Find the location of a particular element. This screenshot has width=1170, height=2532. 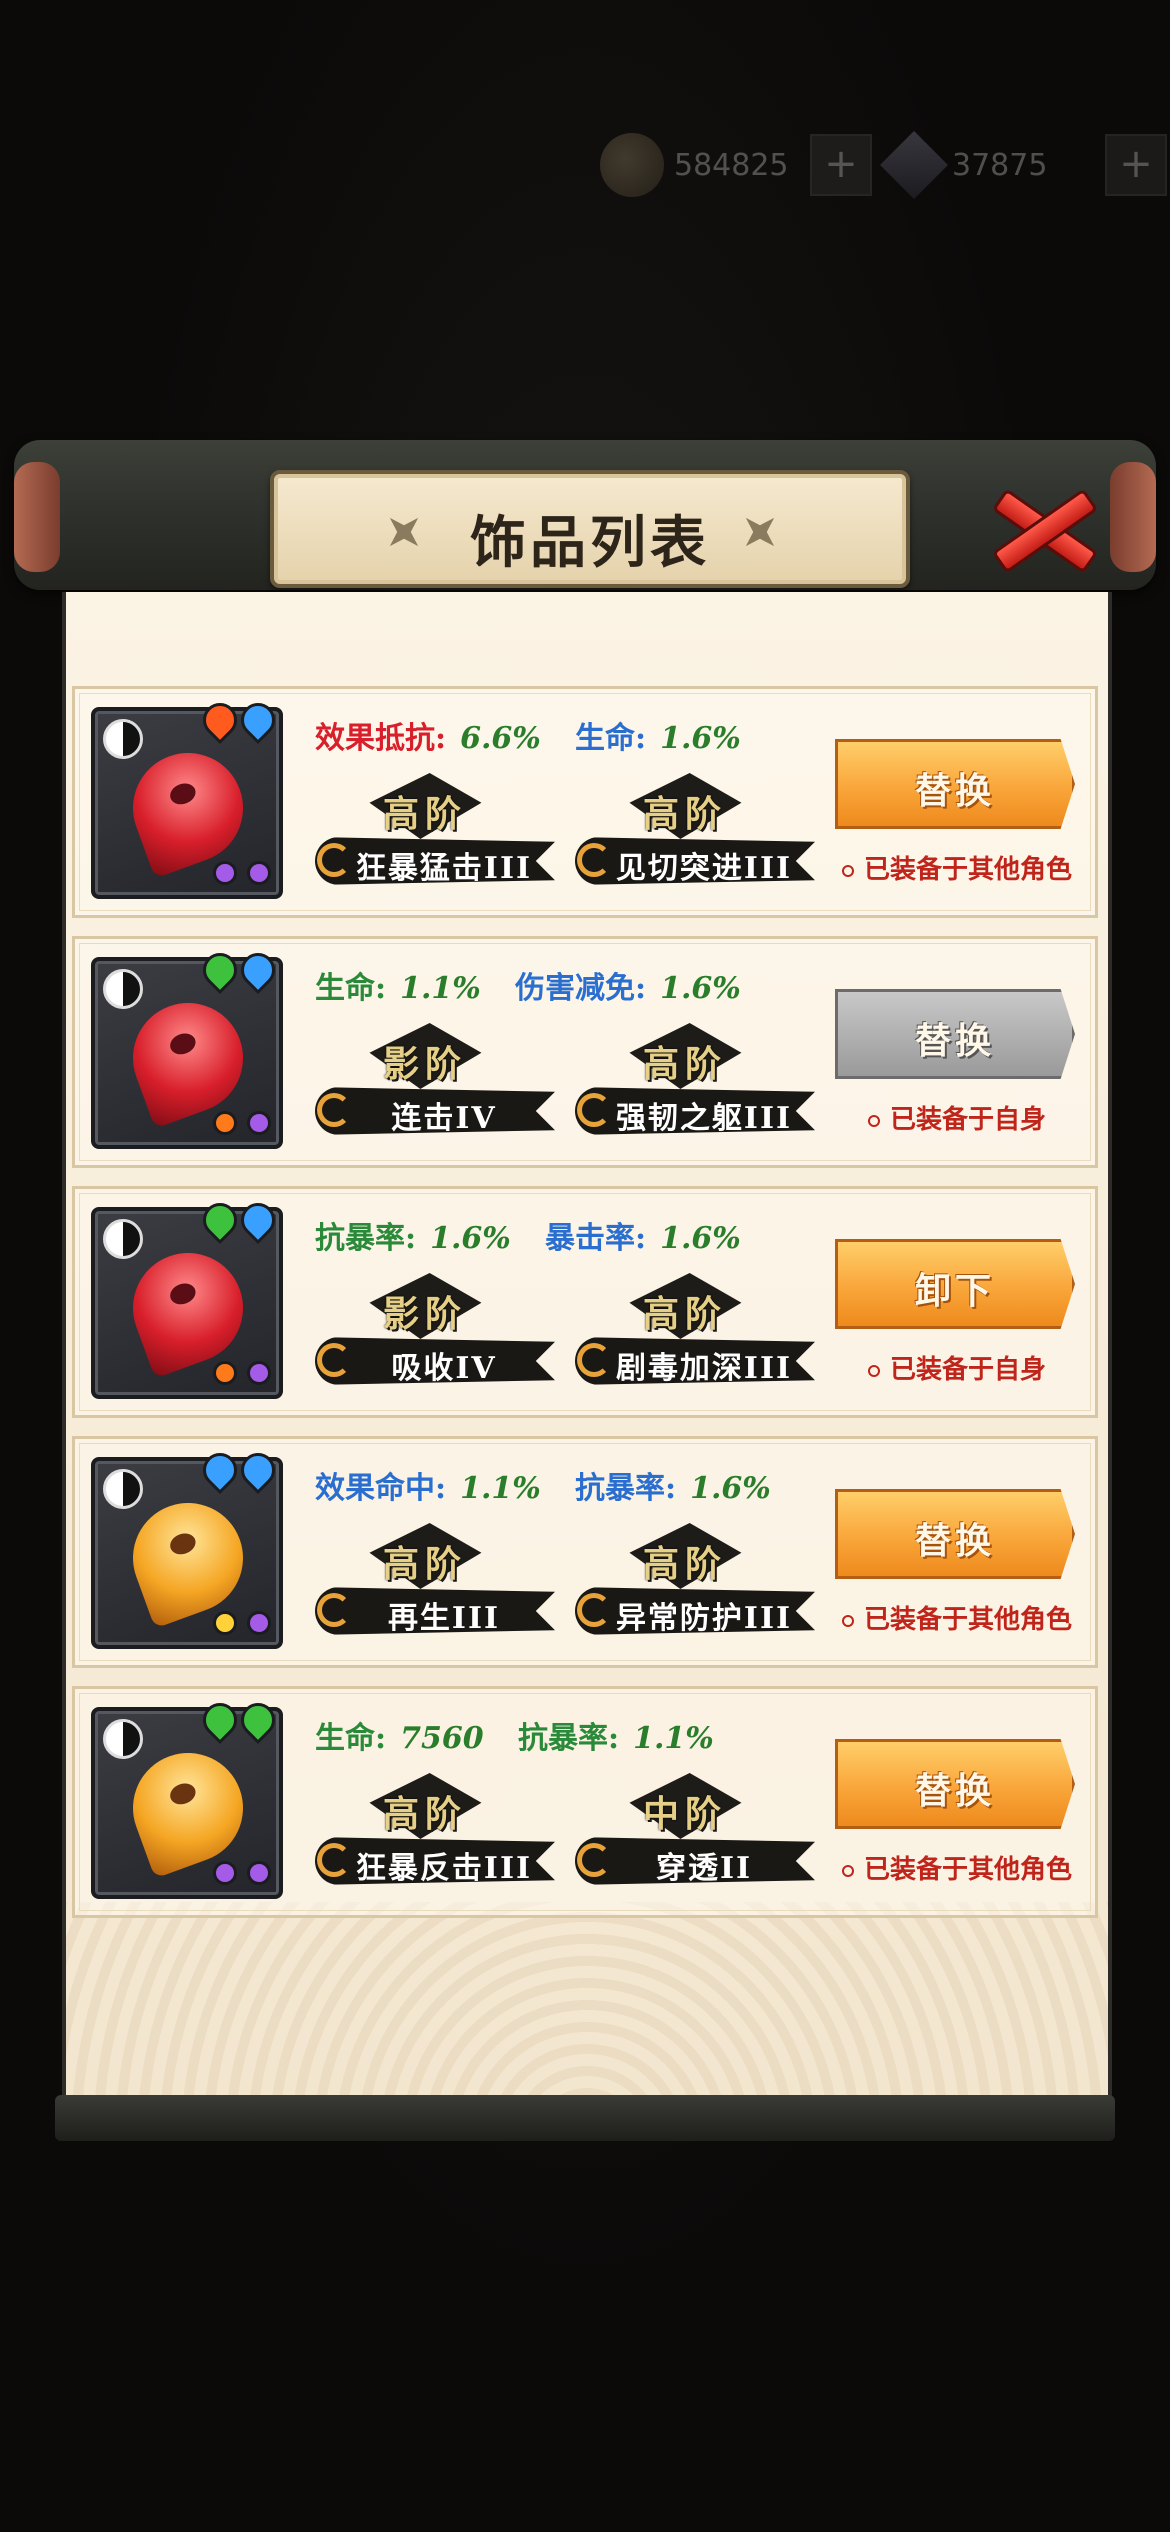

skill-name: 见切突进III is located at coordinates (704, 868).